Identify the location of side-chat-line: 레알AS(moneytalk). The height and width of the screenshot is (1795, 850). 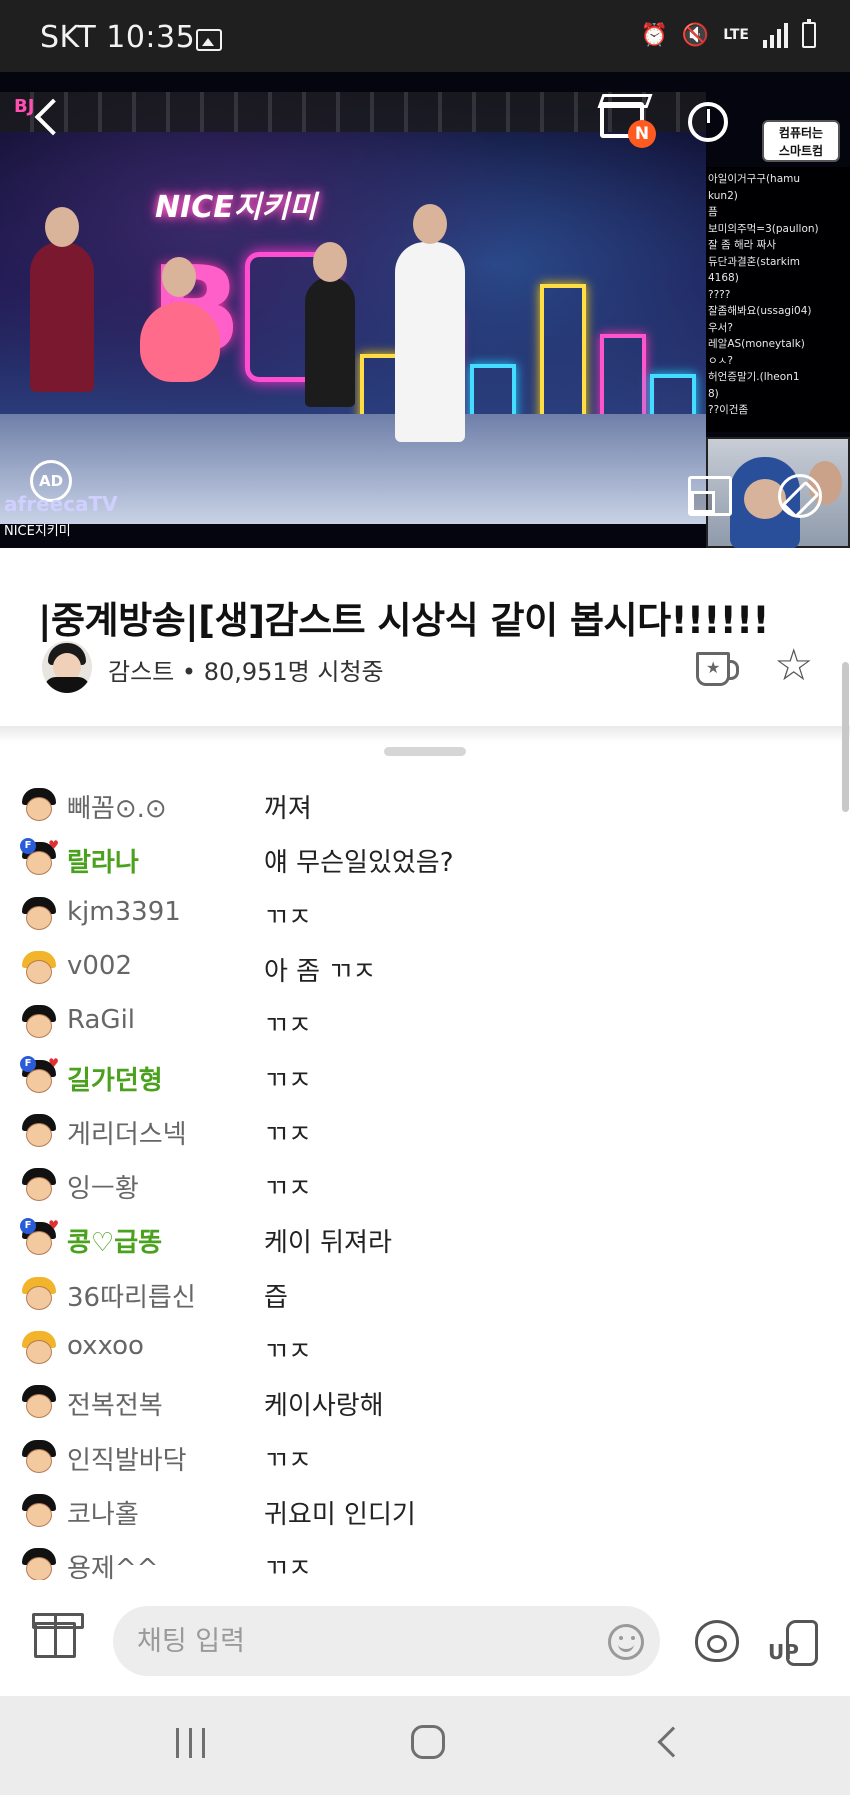
(756, 344).